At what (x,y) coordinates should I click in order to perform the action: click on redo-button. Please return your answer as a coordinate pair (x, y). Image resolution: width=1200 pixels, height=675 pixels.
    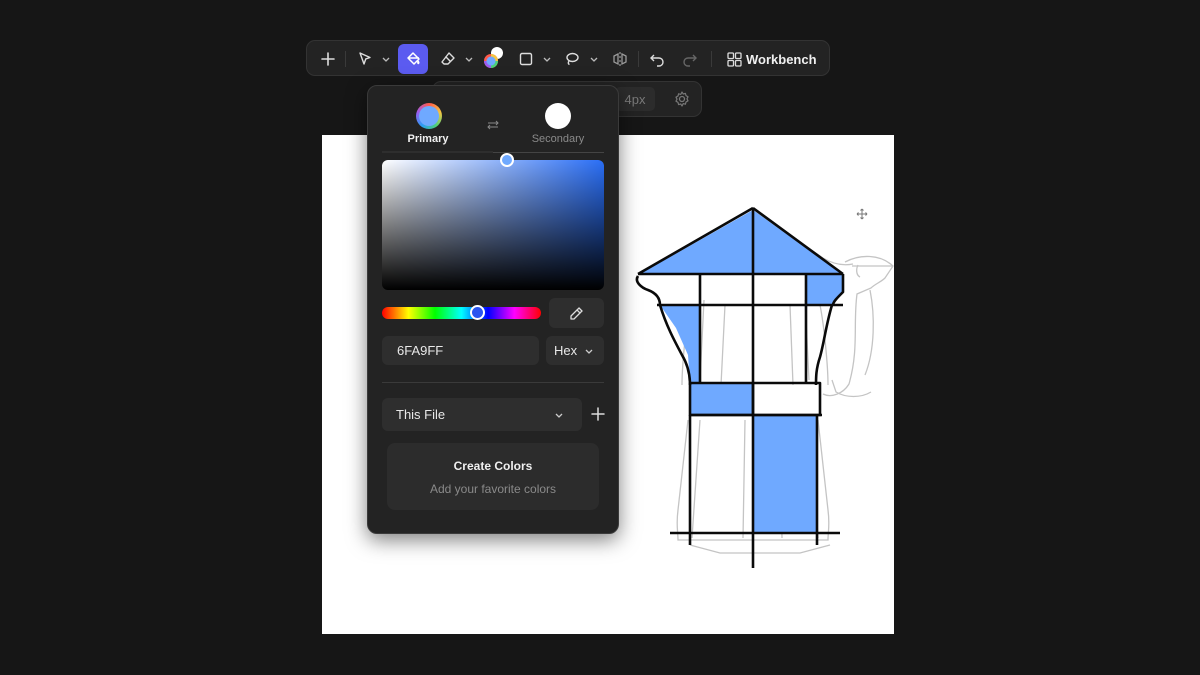
    Looking at the image, I should click on (690, 59).